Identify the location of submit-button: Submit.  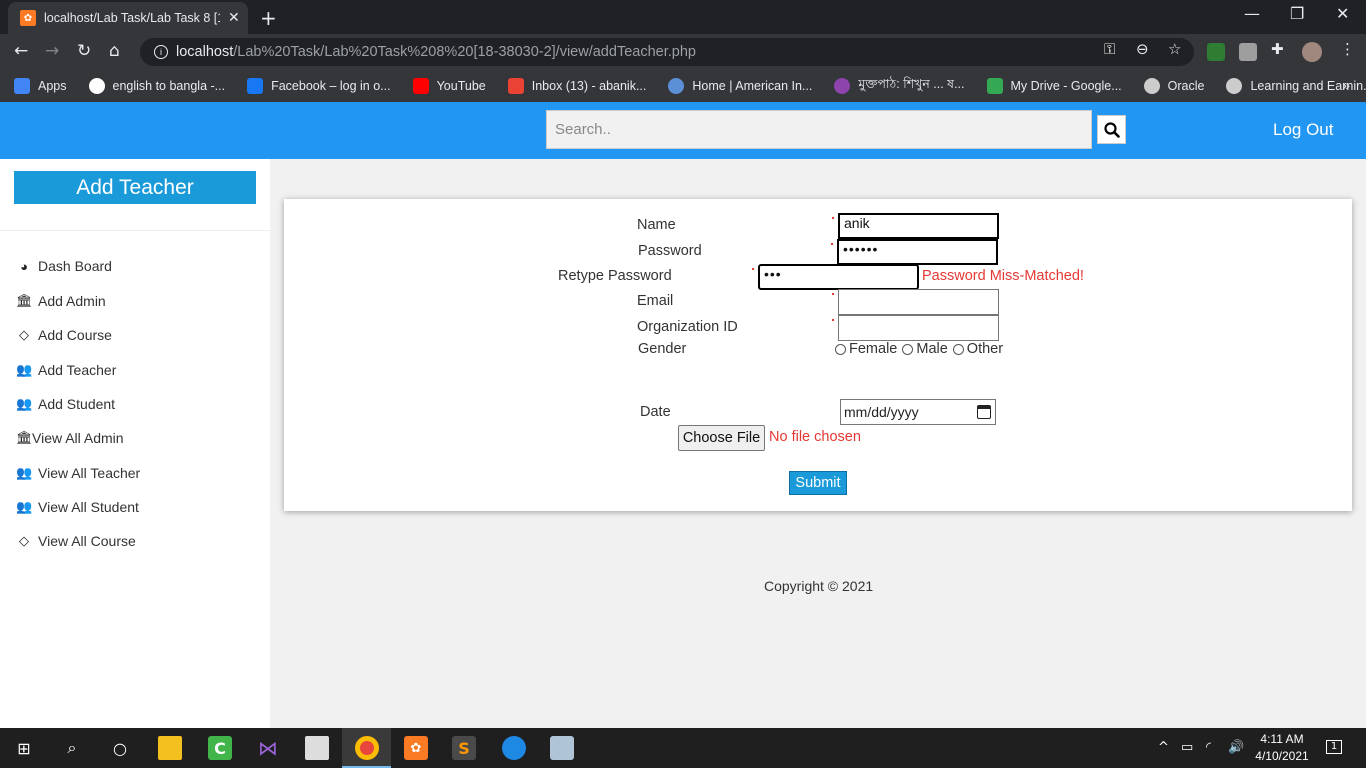
(818, 483).